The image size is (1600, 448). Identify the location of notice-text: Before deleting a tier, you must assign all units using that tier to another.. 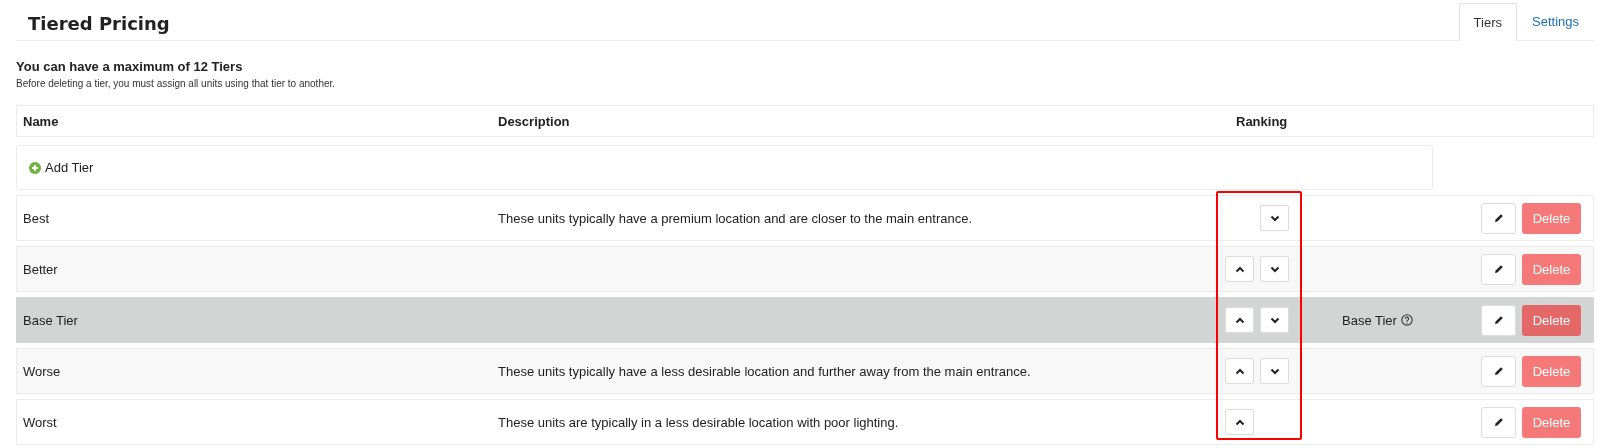
(176, 83).